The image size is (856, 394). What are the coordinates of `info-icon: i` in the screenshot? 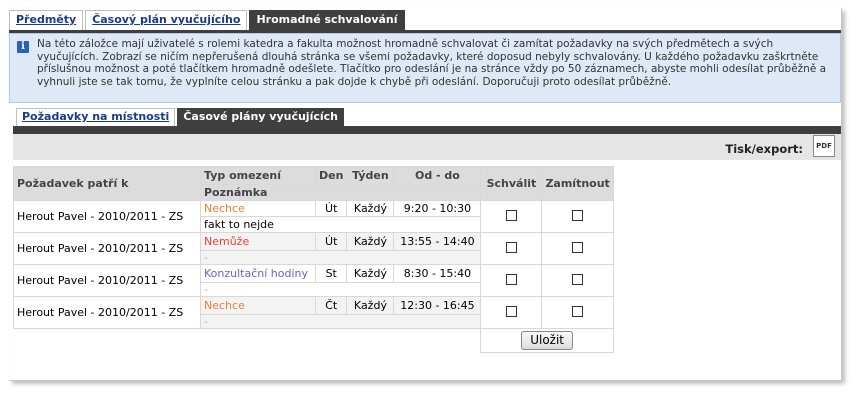 It's located at (23, 47).